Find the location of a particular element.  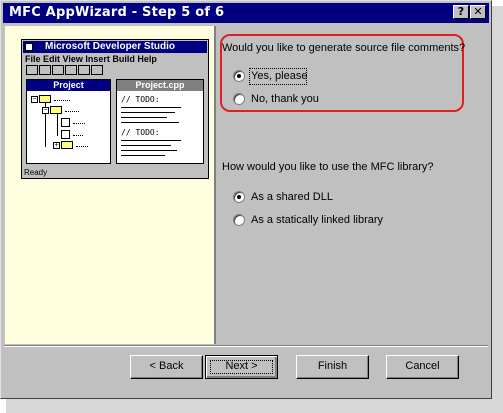

project-pane: Project − − + is located at coordinates (68, 121).